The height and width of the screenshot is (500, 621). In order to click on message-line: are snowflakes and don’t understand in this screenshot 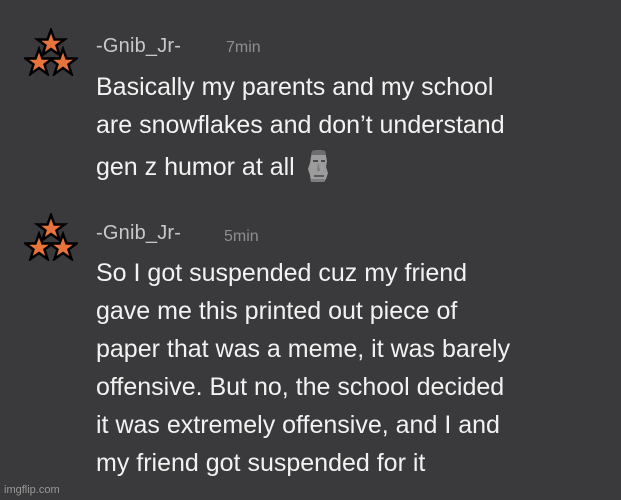, I will do `click(300, 125)`.